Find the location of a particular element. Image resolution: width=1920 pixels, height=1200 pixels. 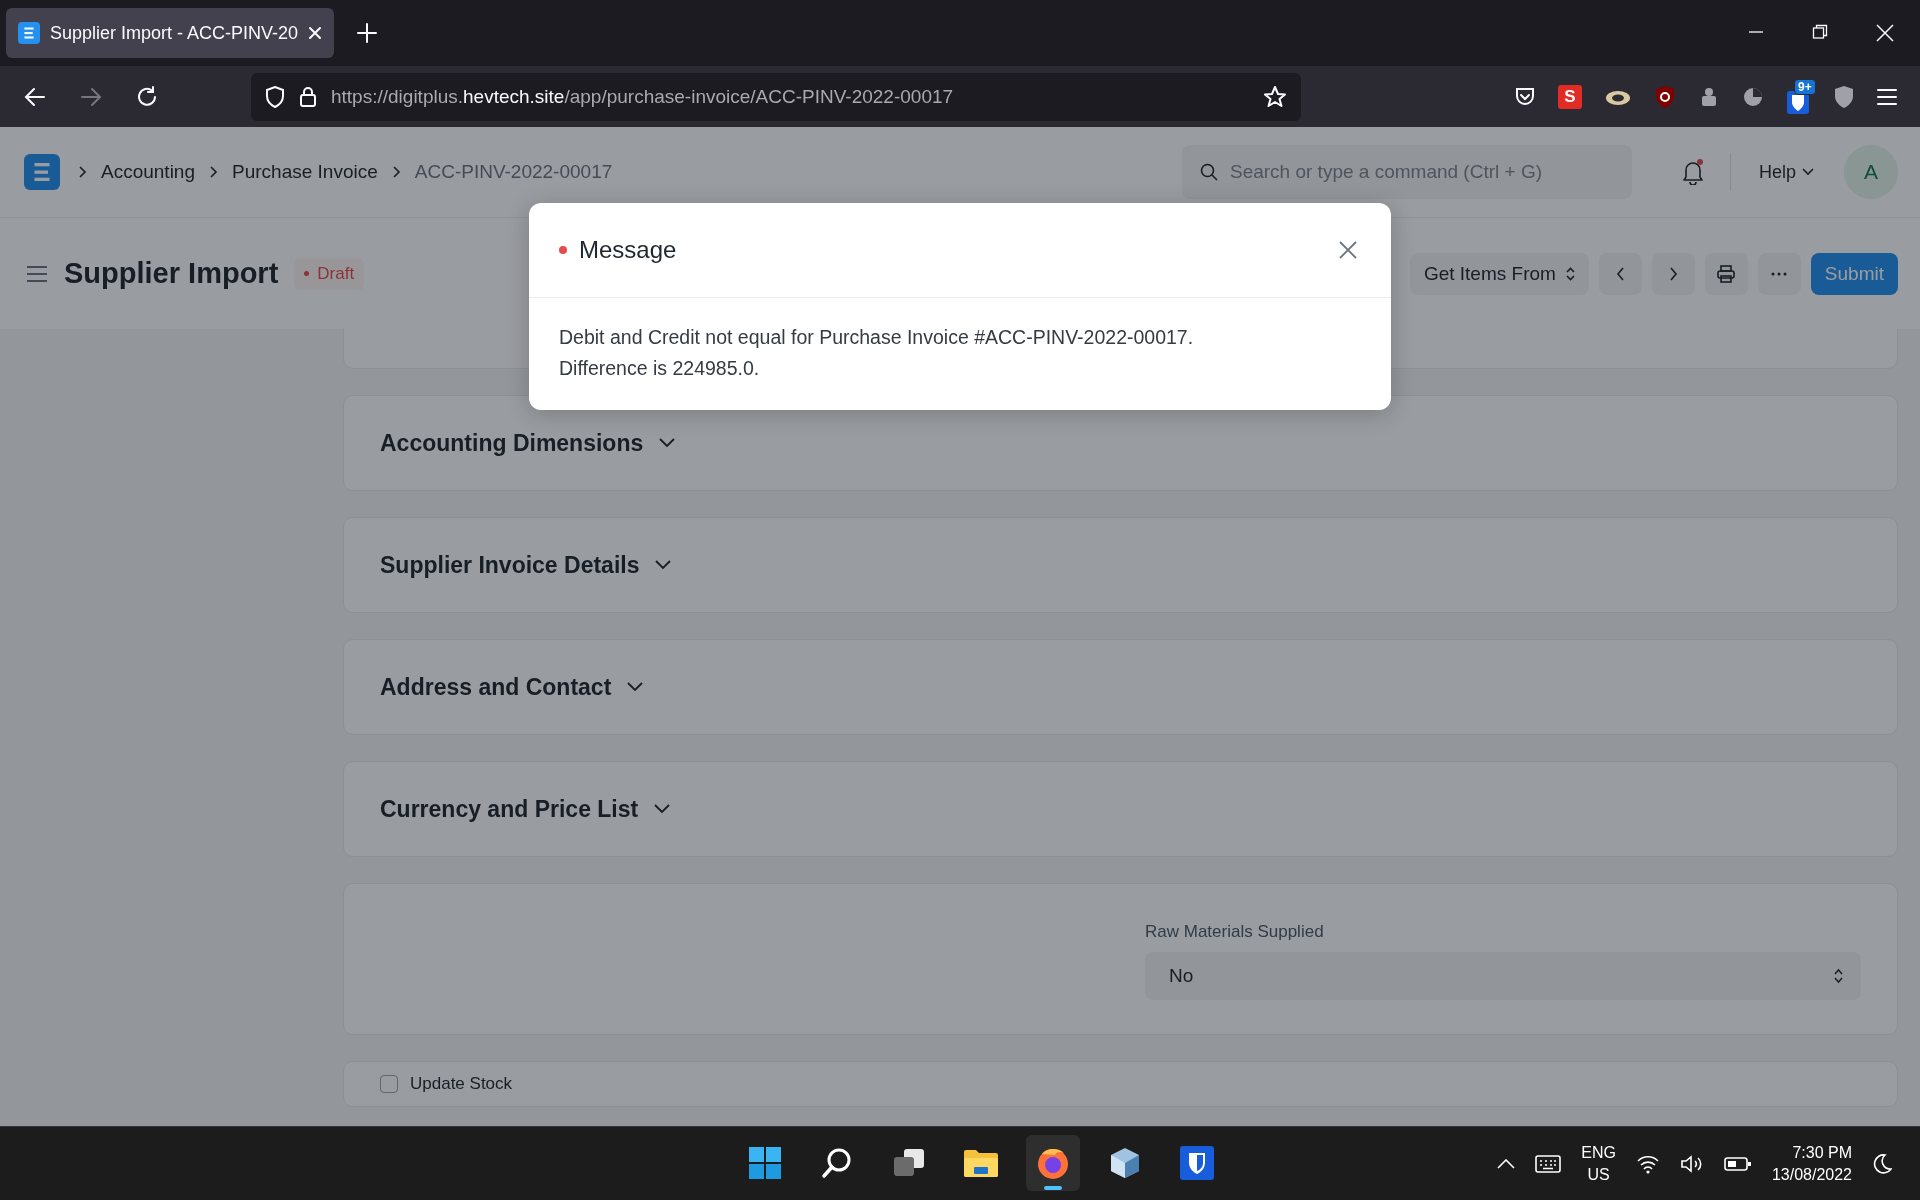

browser-tab: Supplier Import - ACC-PINV-20 is located at coordinates (170, 33).